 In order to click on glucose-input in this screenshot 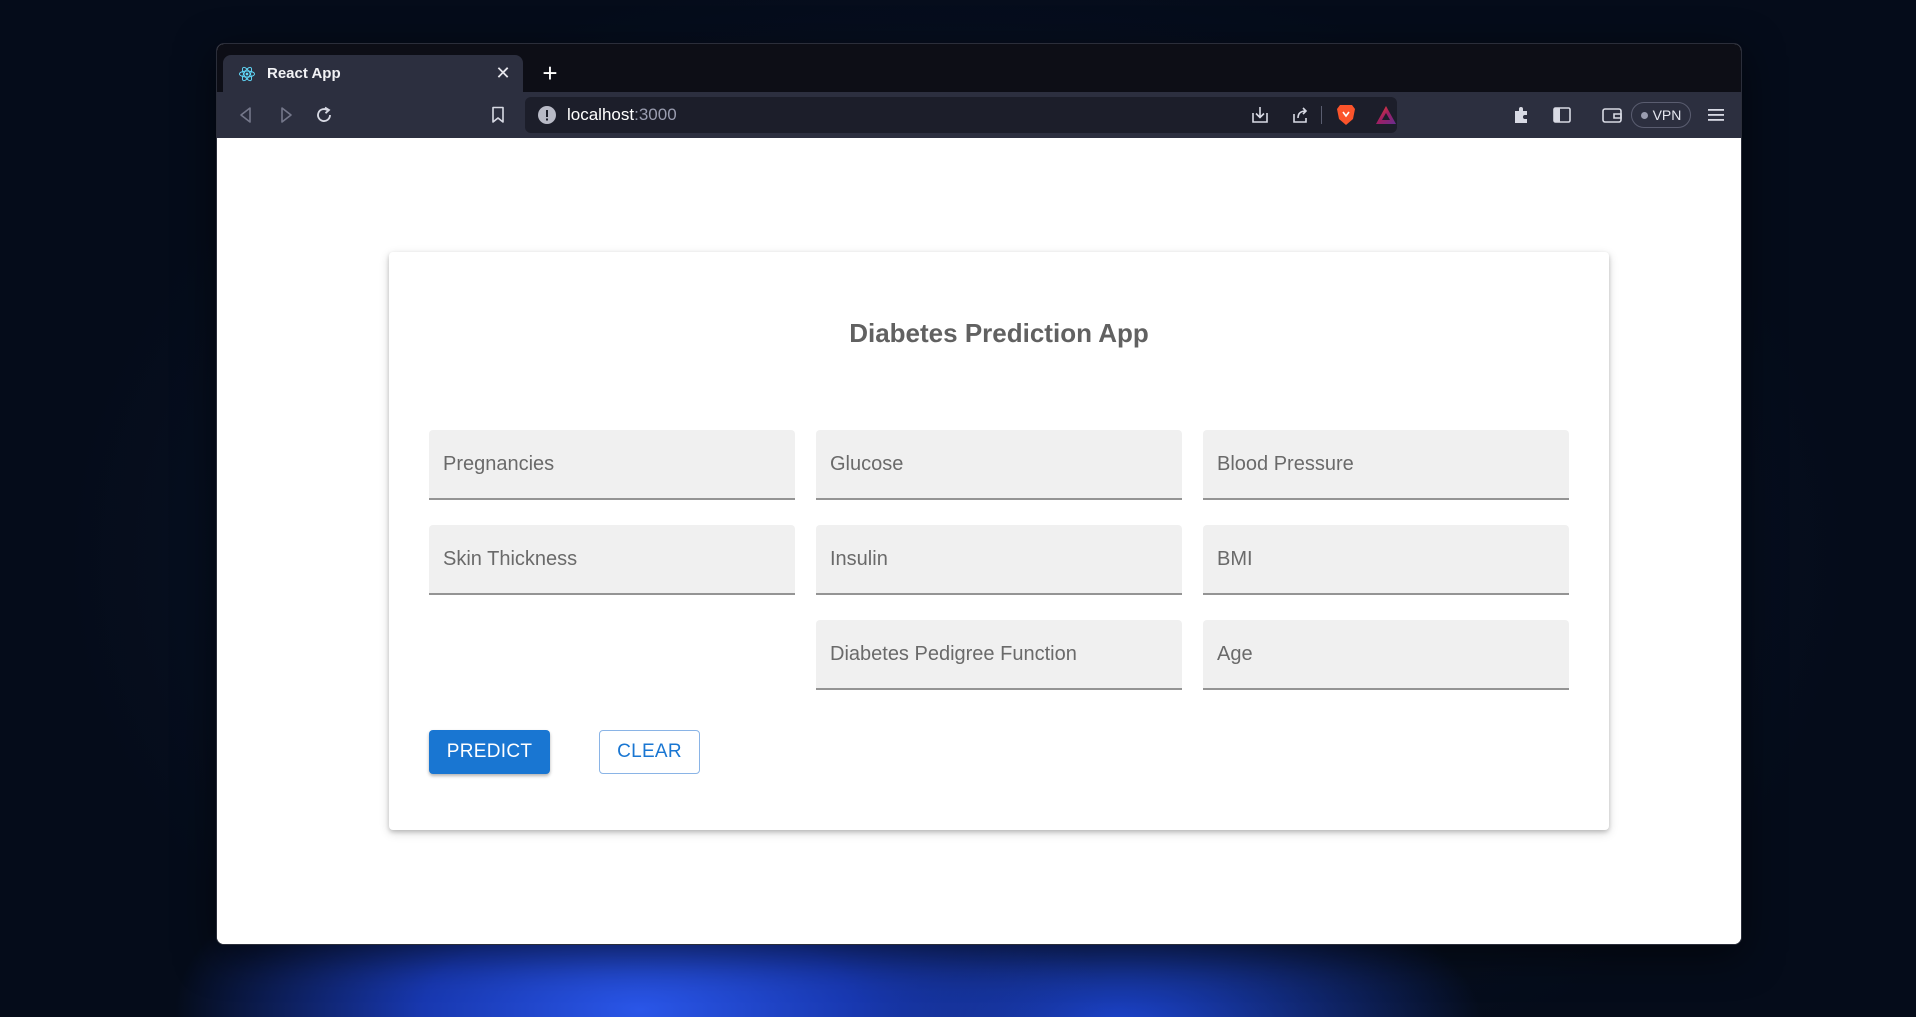, I will do `click(999, 464)`.